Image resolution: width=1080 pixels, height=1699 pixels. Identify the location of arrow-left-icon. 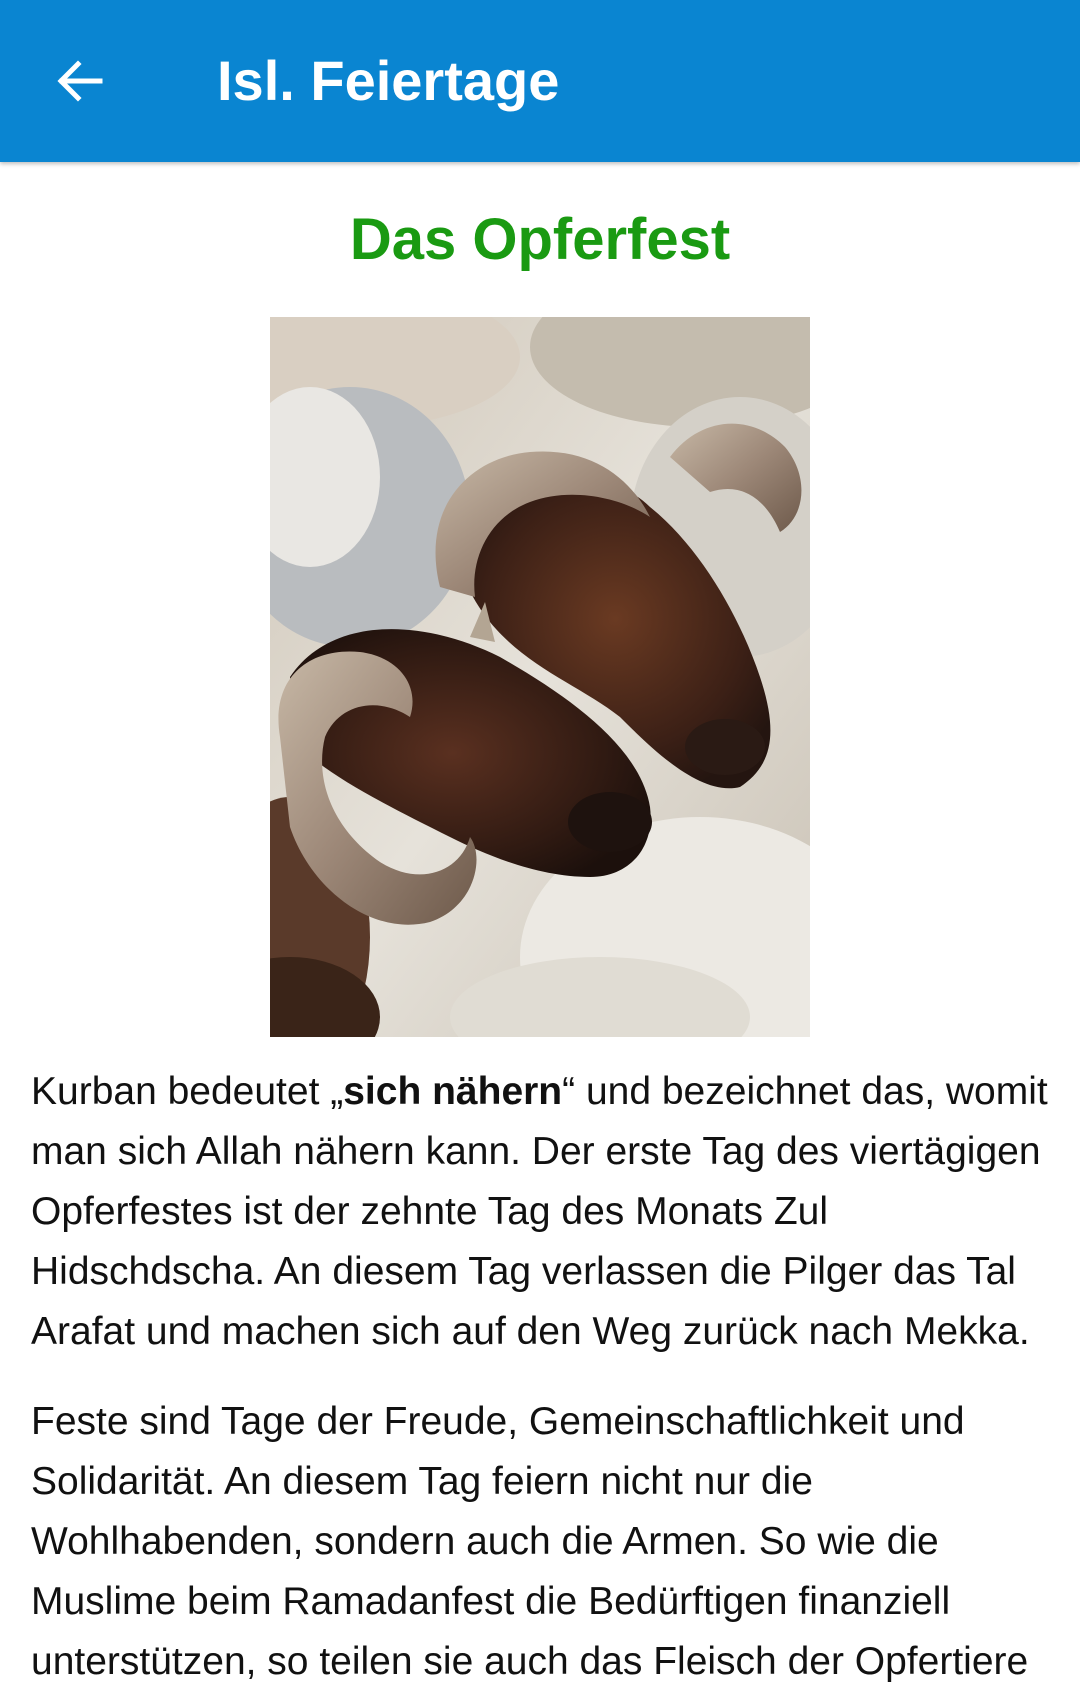
(80, 81).